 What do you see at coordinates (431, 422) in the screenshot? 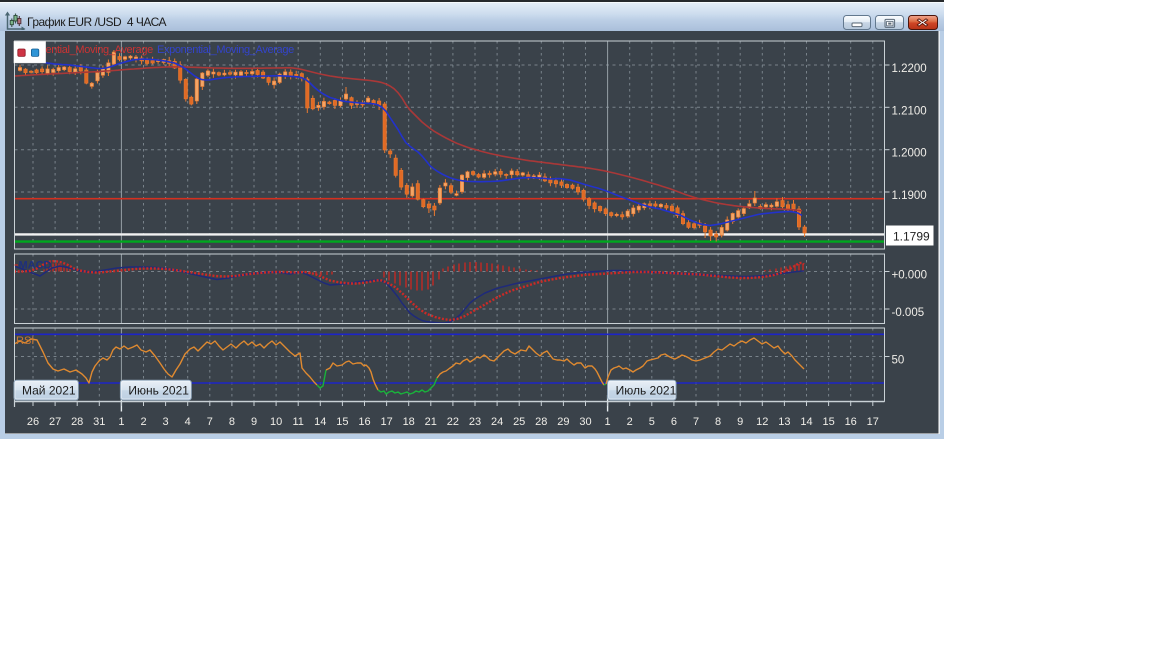
I see `svg-text: 21` at bounding box center [431, 422].